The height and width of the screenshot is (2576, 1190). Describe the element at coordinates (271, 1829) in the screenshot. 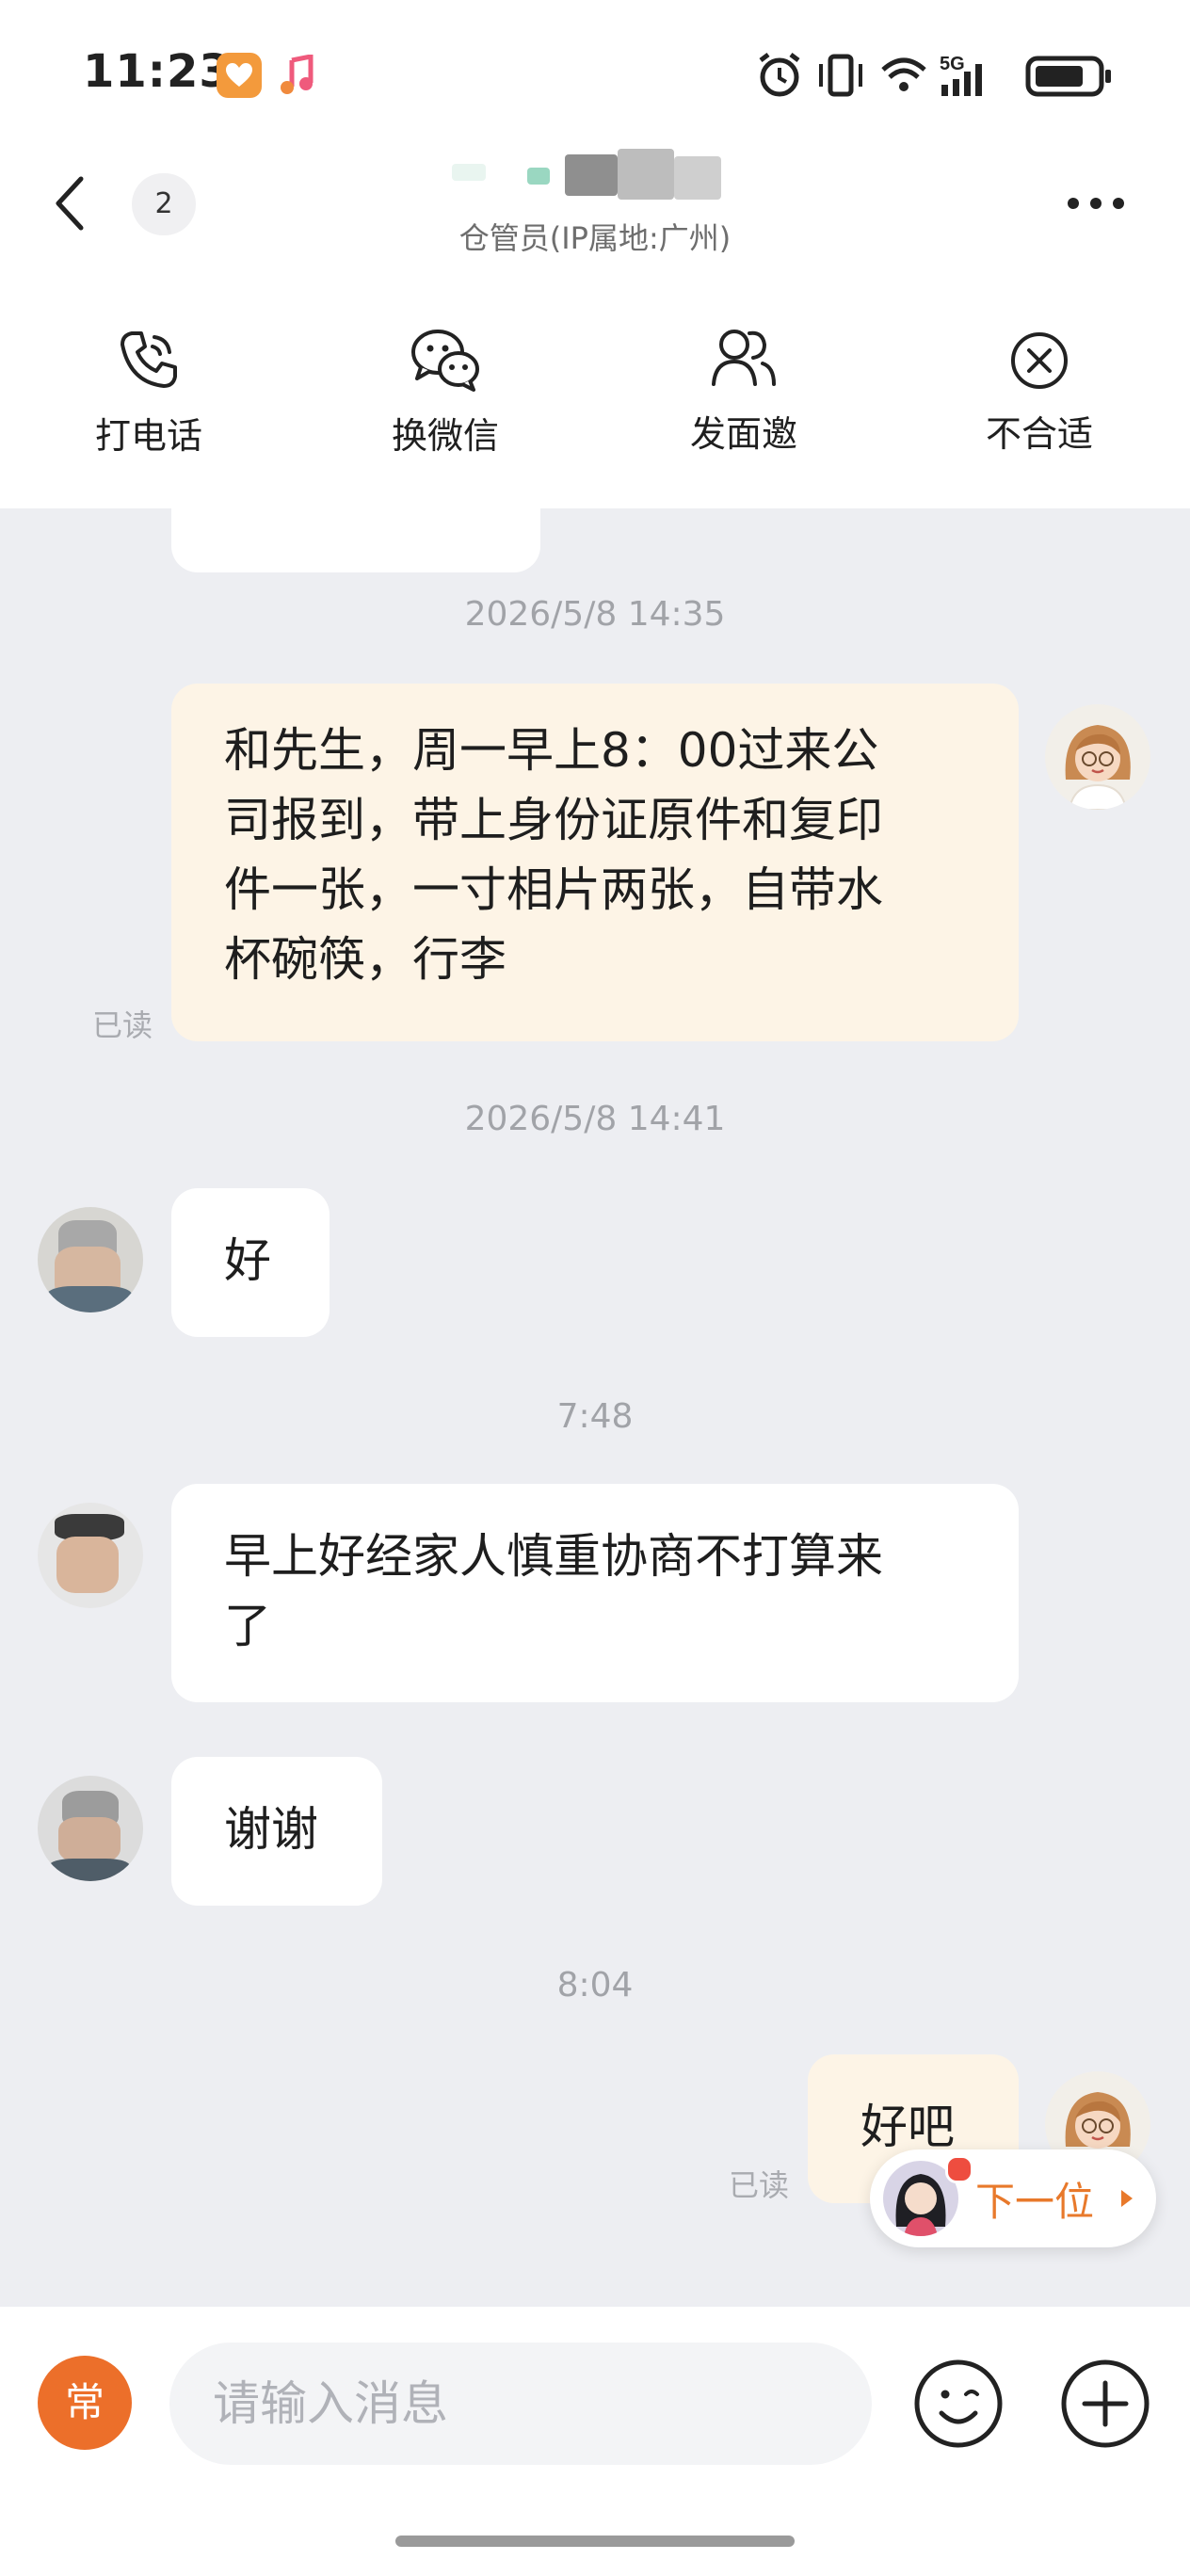

I see `message-line: 谢谢` at that location.